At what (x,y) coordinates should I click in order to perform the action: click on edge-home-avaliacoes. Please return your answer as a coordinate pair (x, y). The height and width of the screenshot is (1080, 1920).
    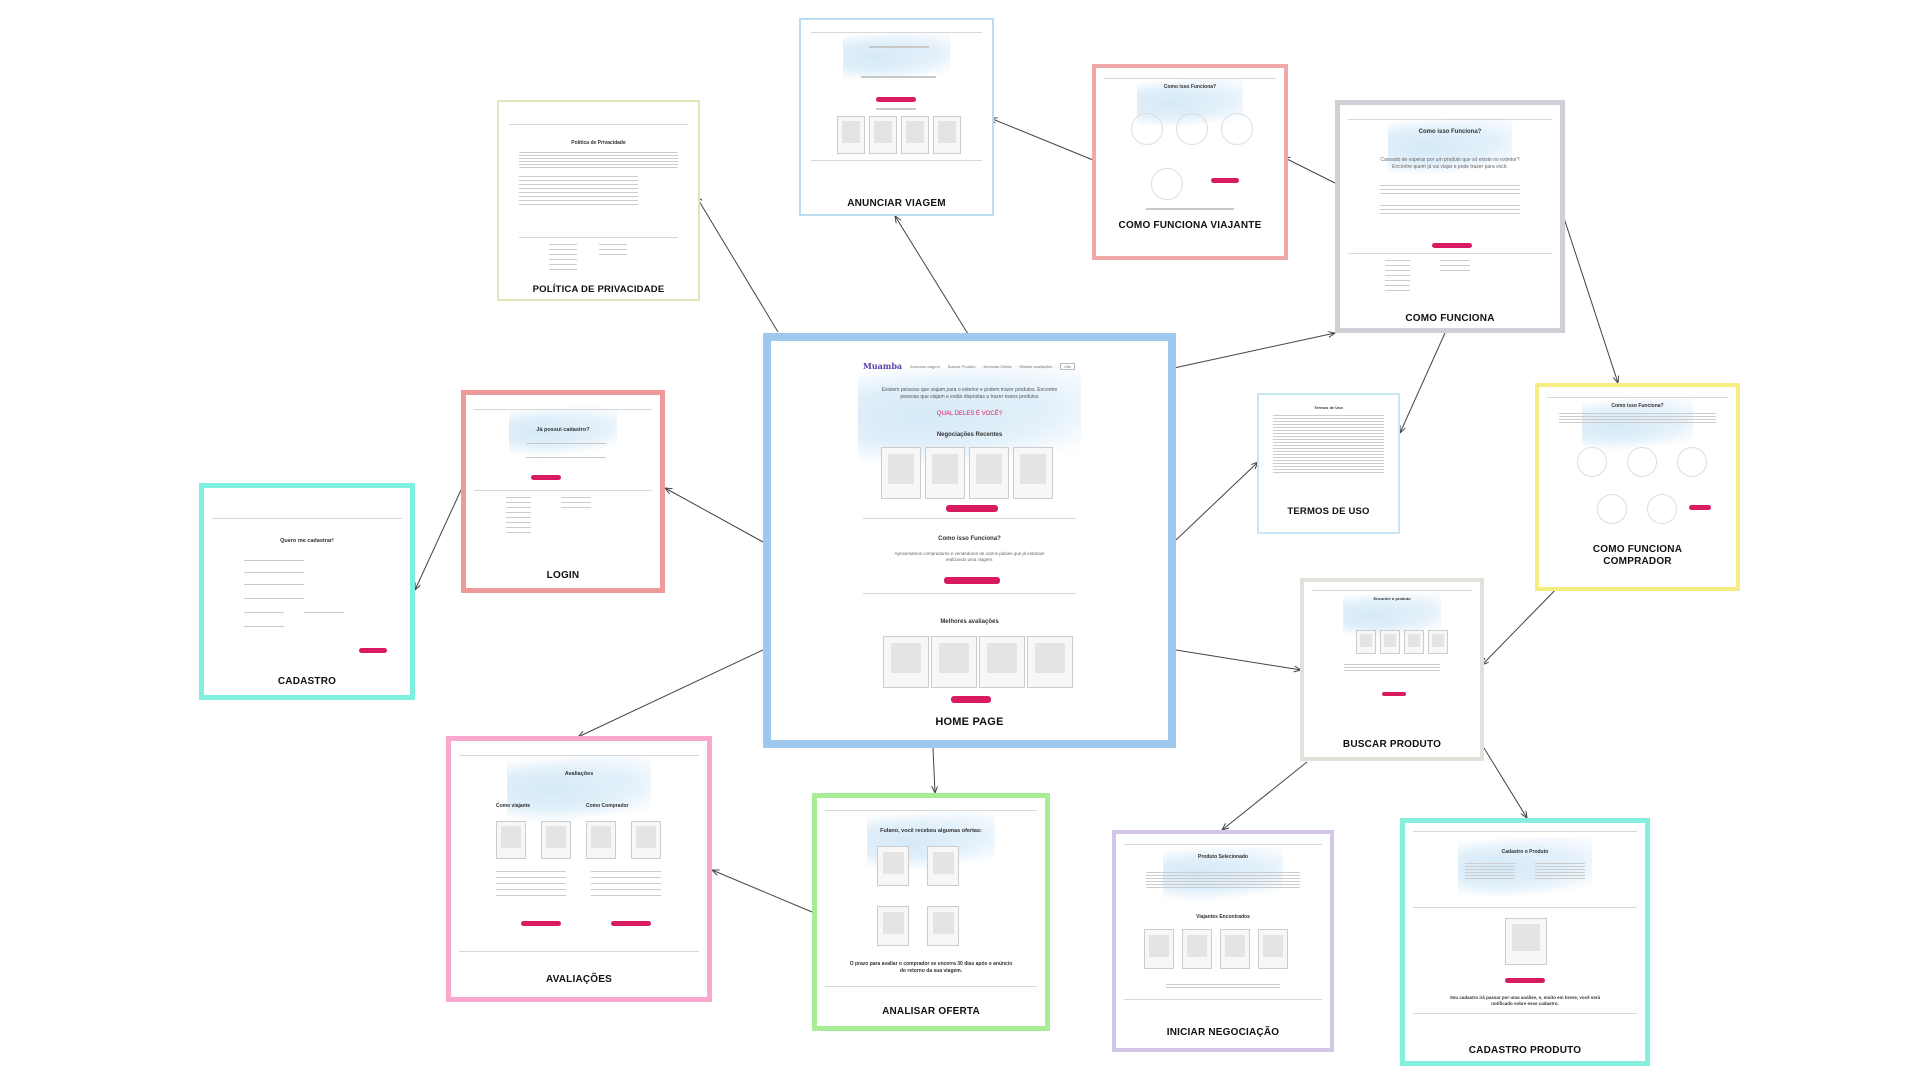
    Looking at the image, I should click on (671, 693).